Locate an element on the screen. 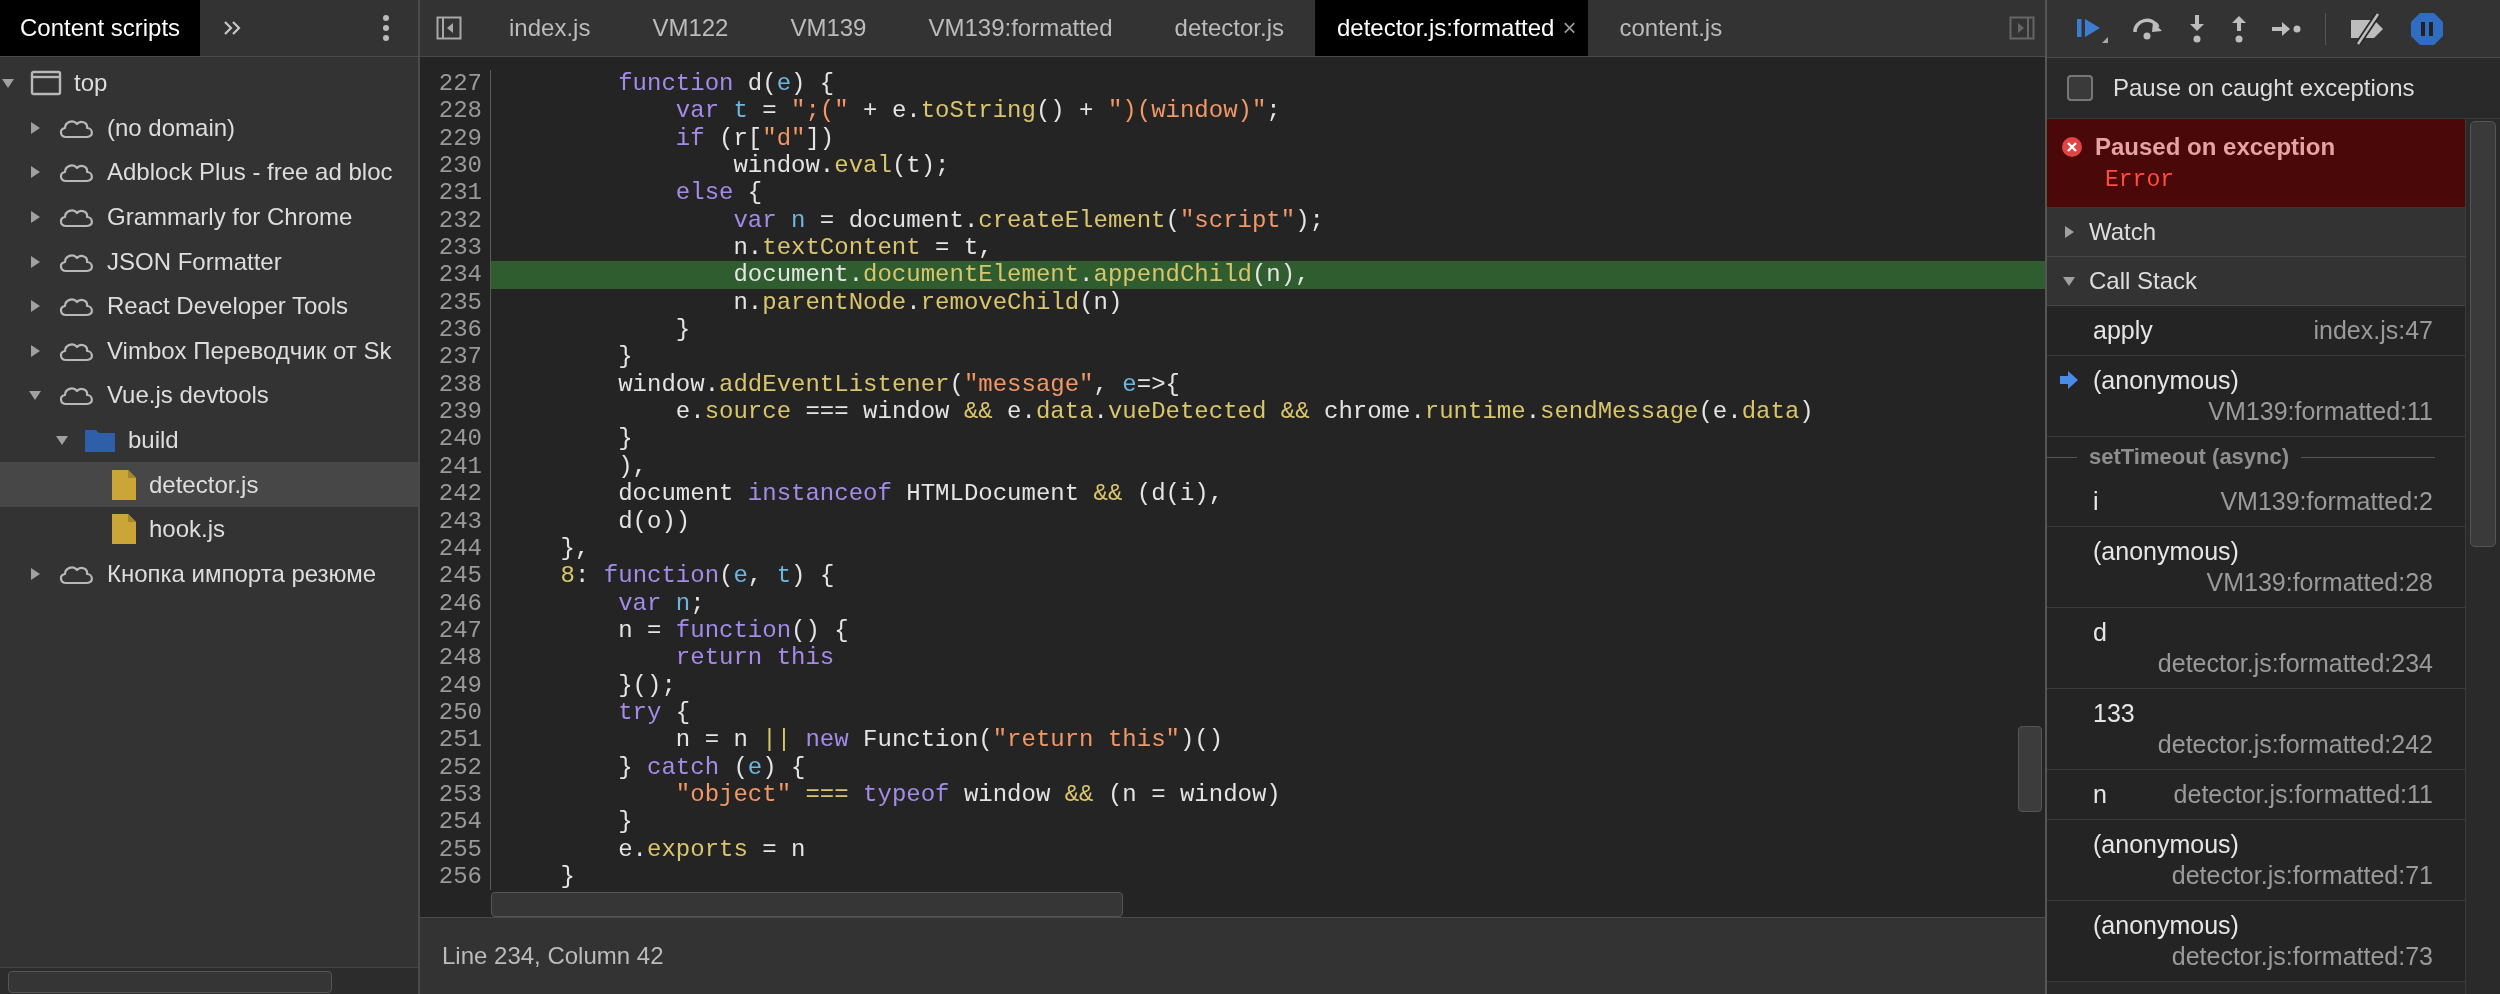 Image resolution: width=2500 pixels, height=994 pixels. tab-label: VM139:formatted is located at coordinates (1020, 28).